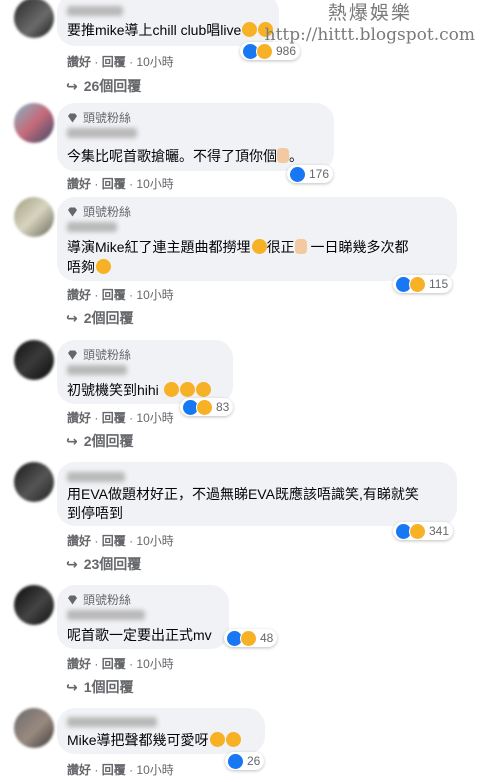 The height and width of the screenshot is (782, 489). I want to click on watermark: 熱爆娛樂 http://hittt.blogspot.com, so click(370, 22).